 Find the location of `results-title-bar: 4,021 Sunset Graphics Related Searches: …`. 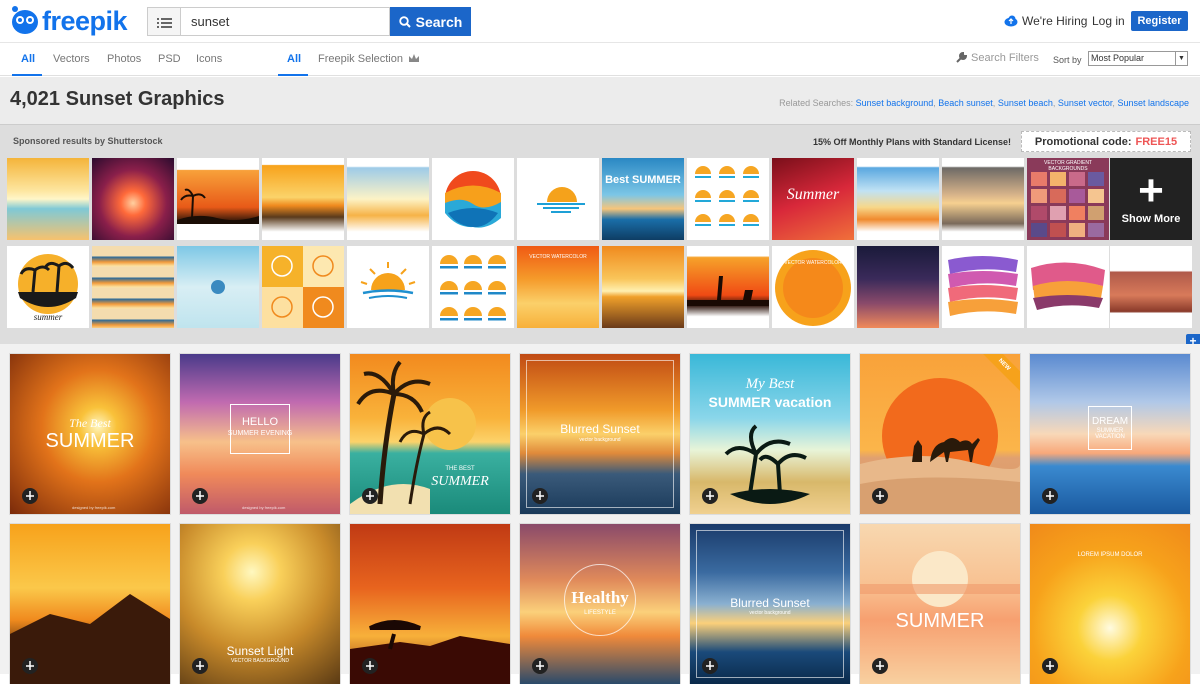

results-title-bar: 4,021 Sunset Graphics Related Searches: … is located at coordinates (600, 100).